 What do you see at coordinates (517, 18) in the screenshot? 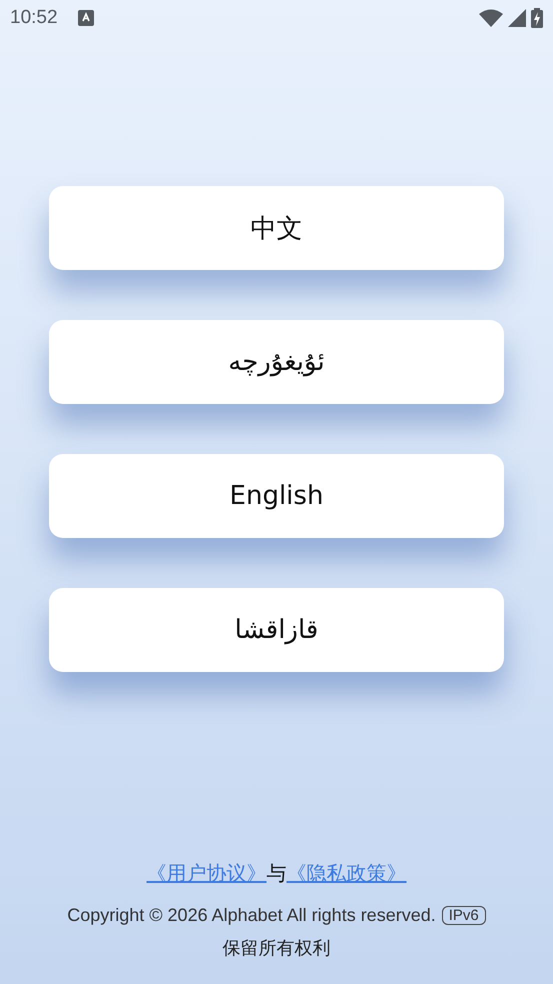
I see `signal-icon` at bounding box center [517, 18].